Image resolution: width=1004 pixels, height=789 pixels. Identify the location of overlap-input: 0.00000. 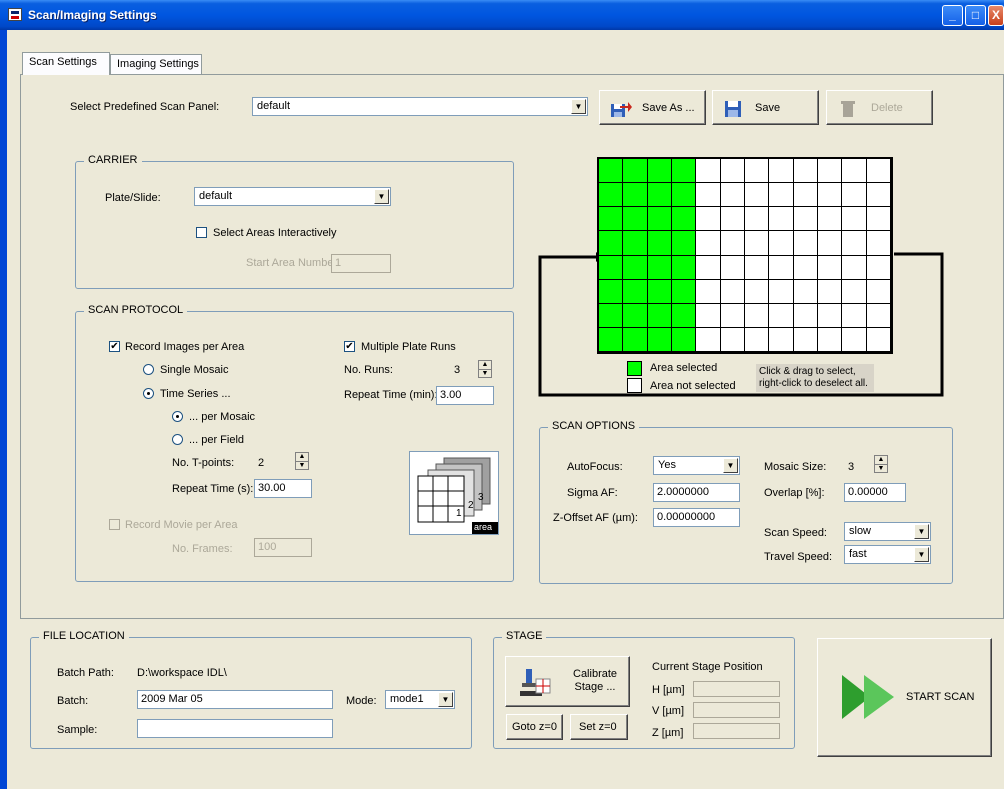
(875, 492).